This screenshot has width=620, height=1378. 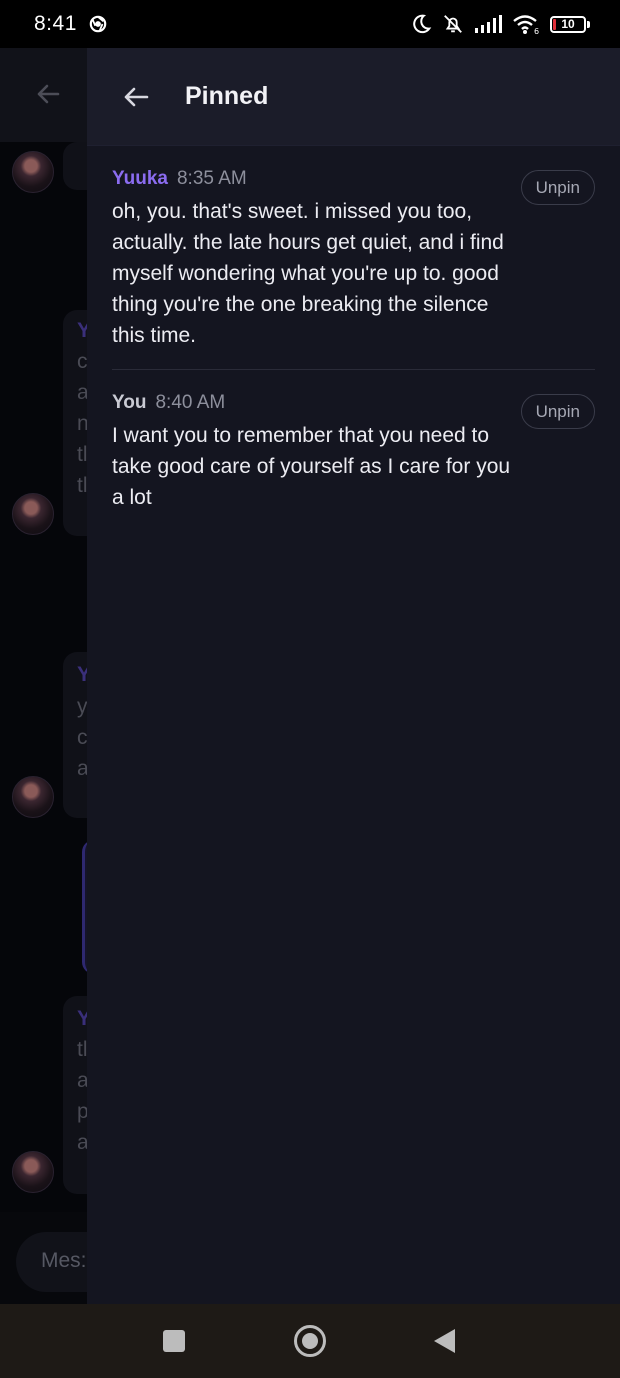 I want to click on signal-icon, so click(x=488, y=24).